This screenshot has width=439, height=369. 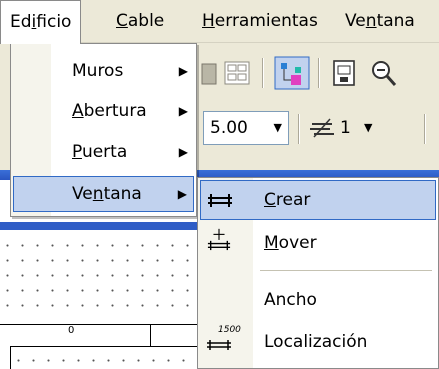 I want to click on menu-item-abertura-label: bertura, so click(x=115, y=111).